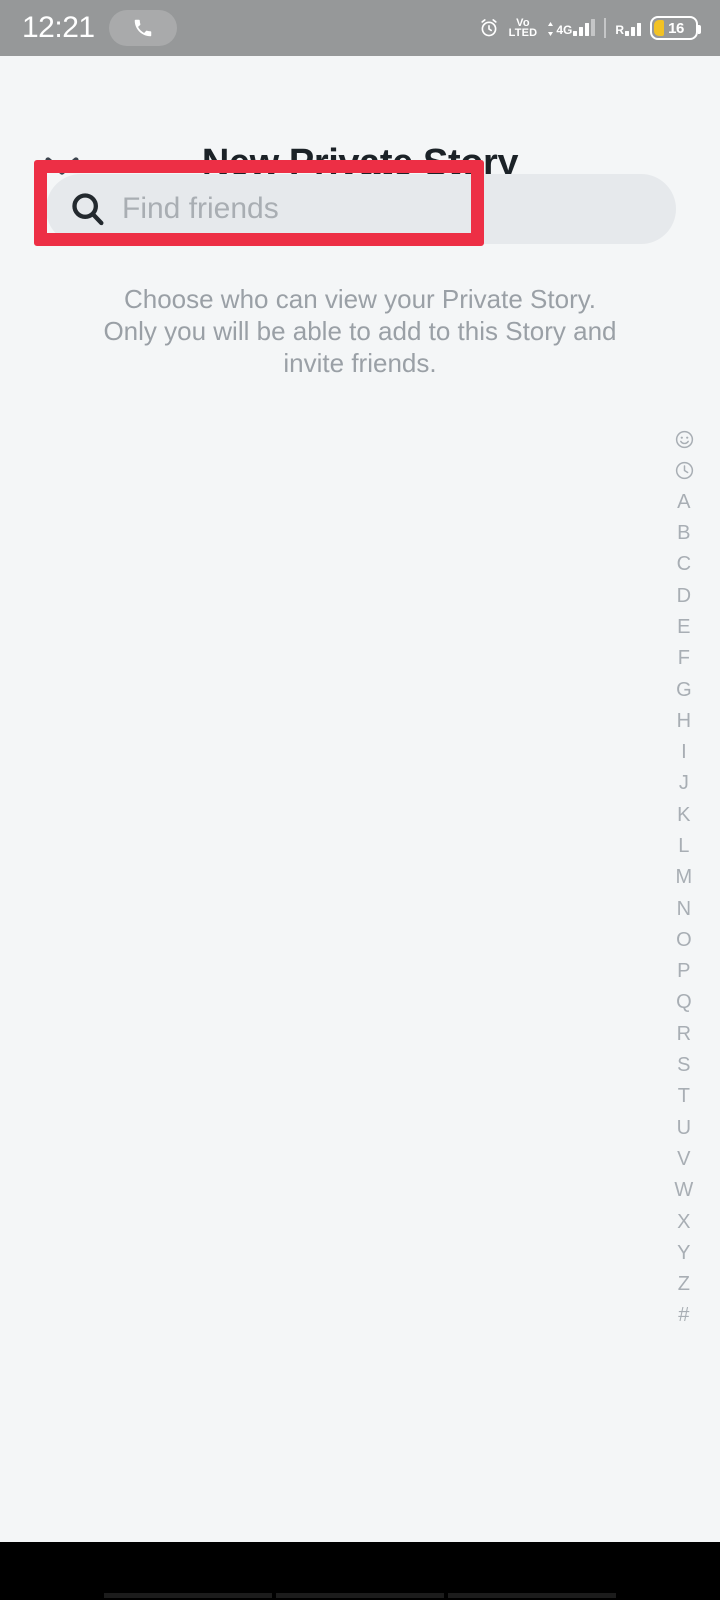  Describe the element at coordinates (684, 721) in the screenshot. I see `index-letter-h: H` at that location.